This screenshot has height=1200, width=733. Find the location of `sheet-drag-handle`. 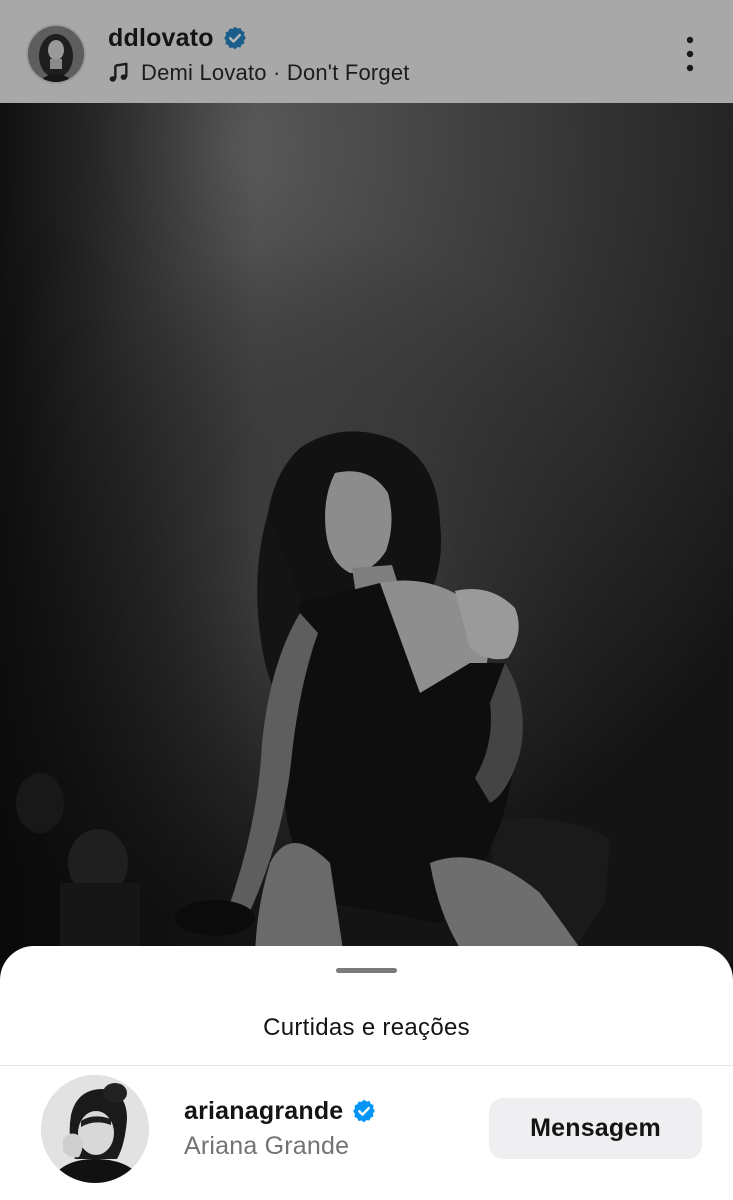

sheet-drag-handle is located at coordinates (366, 970).